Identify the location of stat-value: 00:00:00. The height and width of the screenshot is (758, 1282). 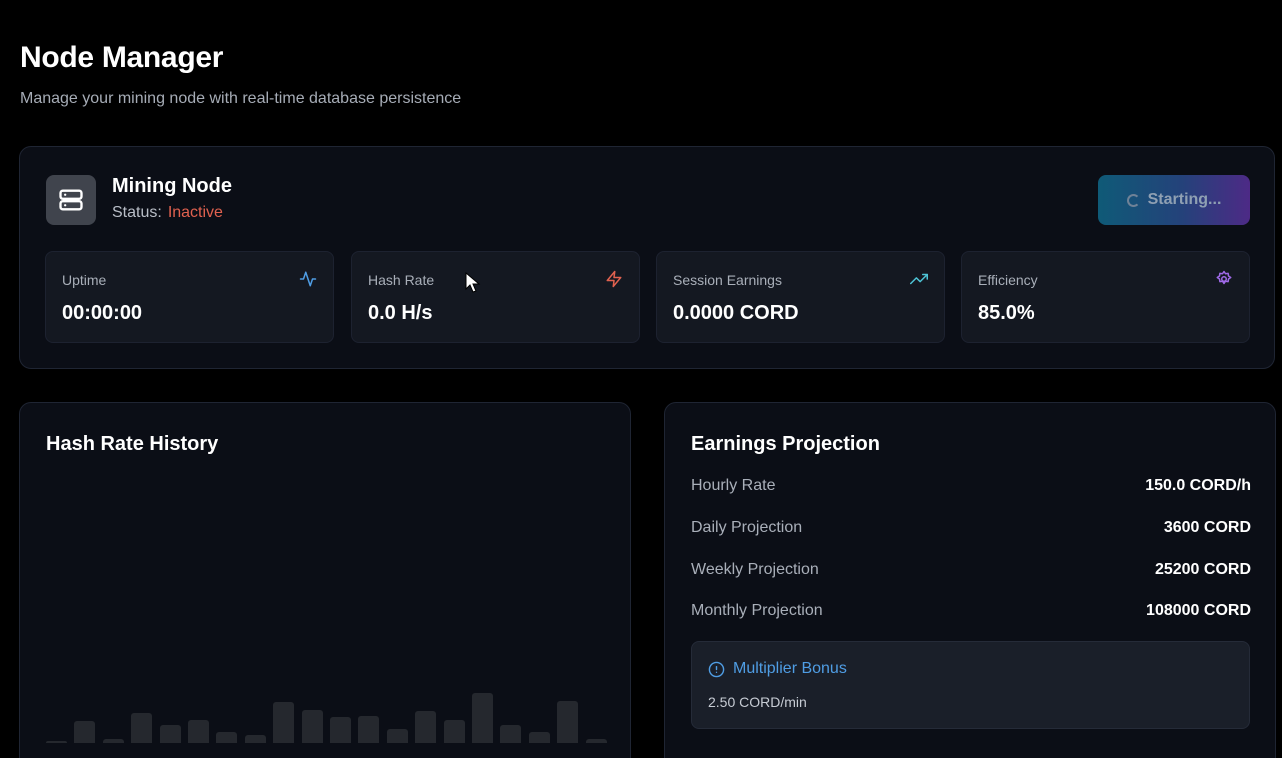
(102, 313).